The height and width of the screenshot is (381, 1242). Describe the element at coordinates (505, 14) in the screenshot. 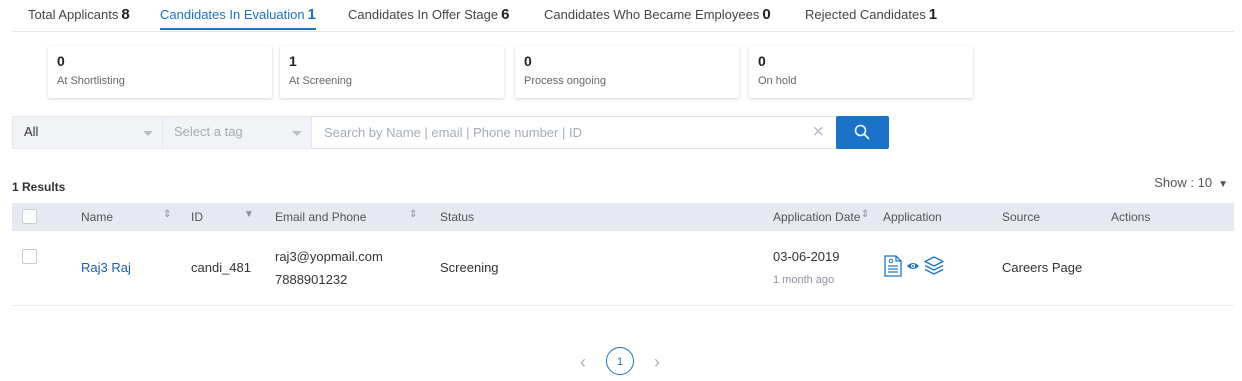

I see `tab-count: 6` at that location.